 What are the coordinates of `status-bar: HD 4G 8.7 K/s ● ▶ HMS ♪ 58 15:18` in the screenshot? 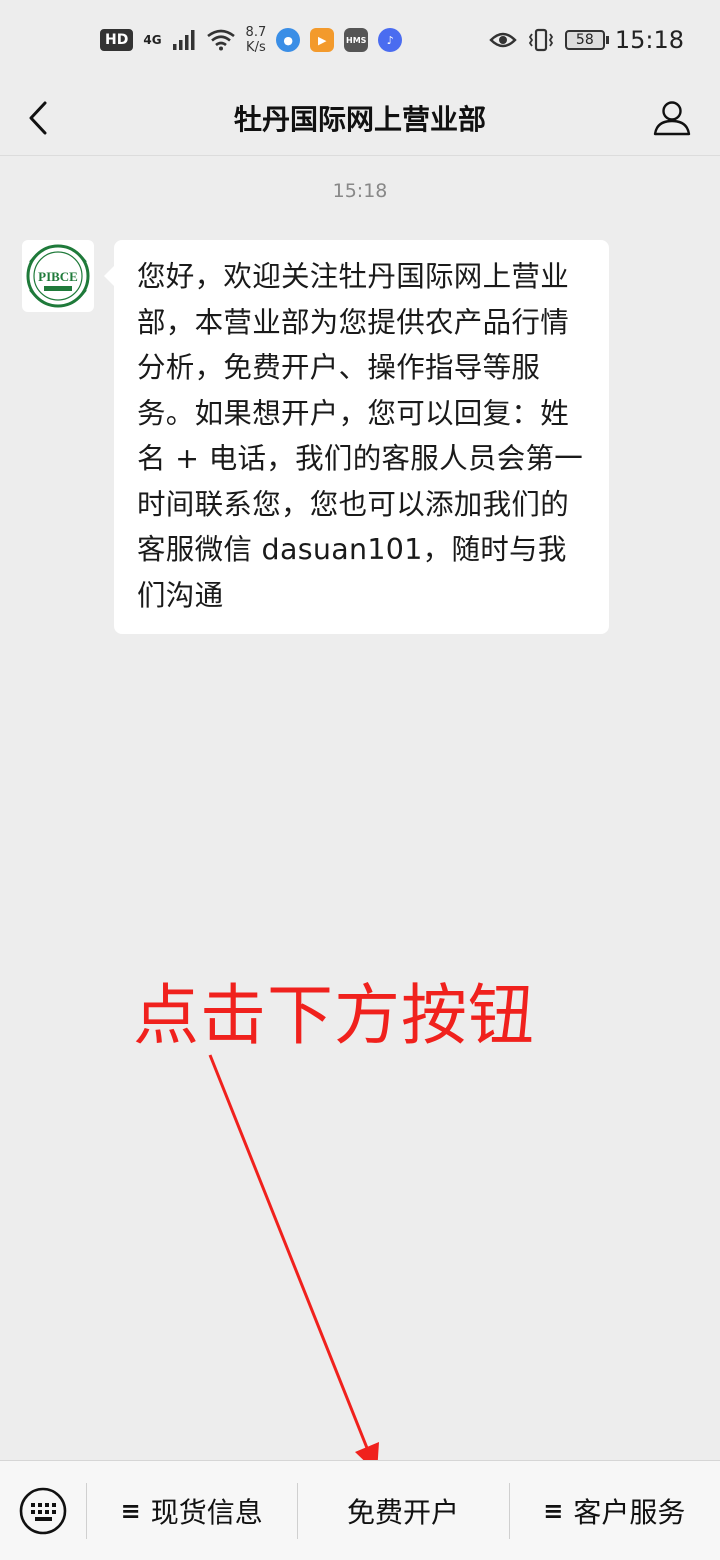 It's located at (360, 40).